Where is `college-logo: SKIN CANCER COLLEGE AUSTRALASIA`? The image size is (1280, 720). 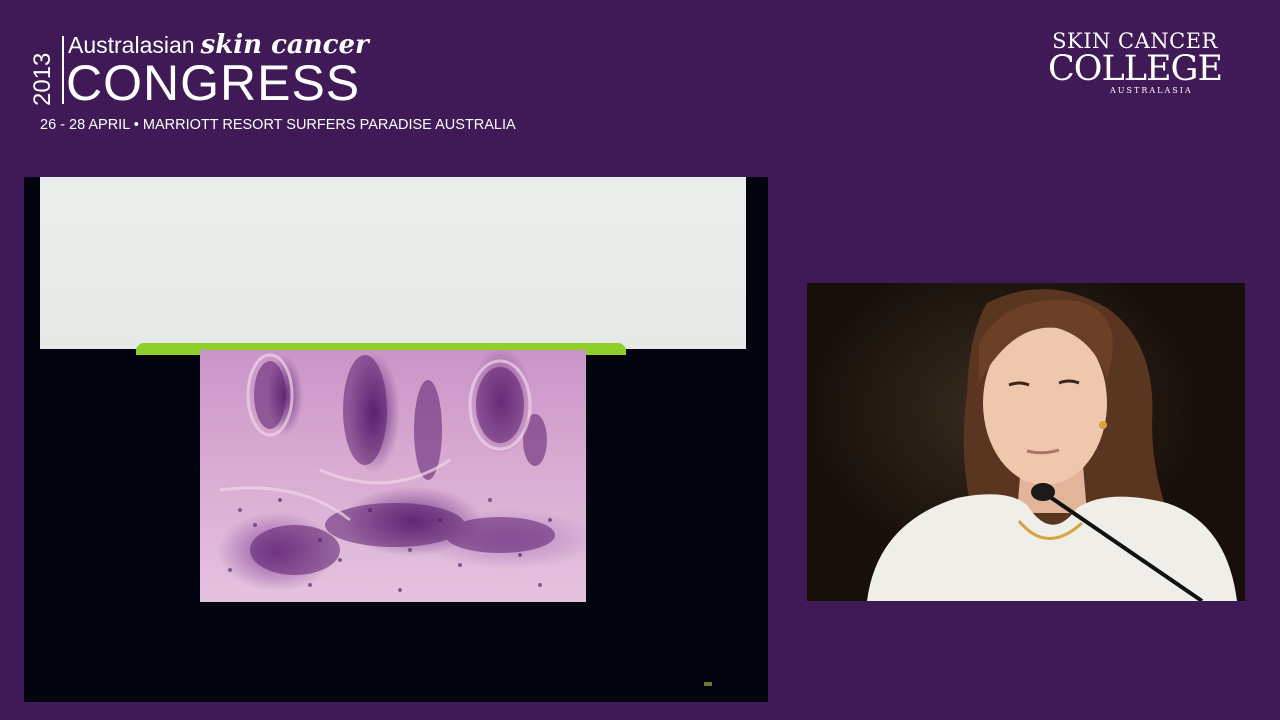
college-logo: SKIN CANCER COLLEGE AUSTRALASIA is located at coordinates (1135, 66).